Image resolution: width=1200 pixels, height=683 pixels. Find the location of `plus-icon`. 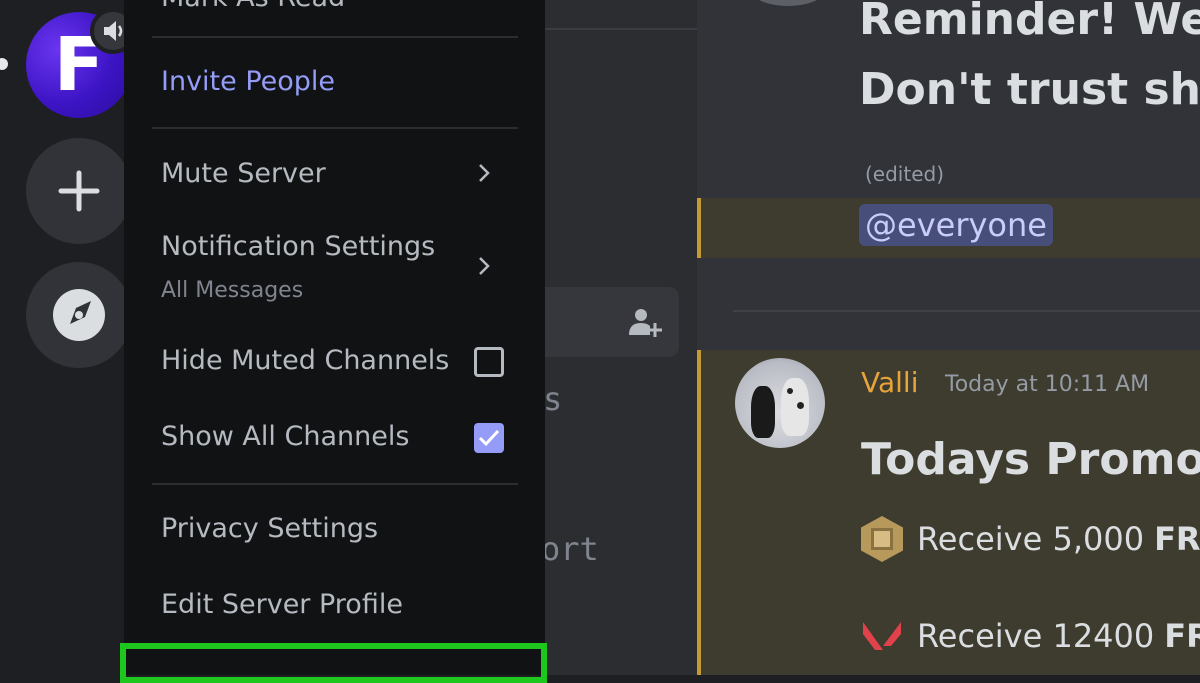

plus-icon is located at coordinates (79, 191).